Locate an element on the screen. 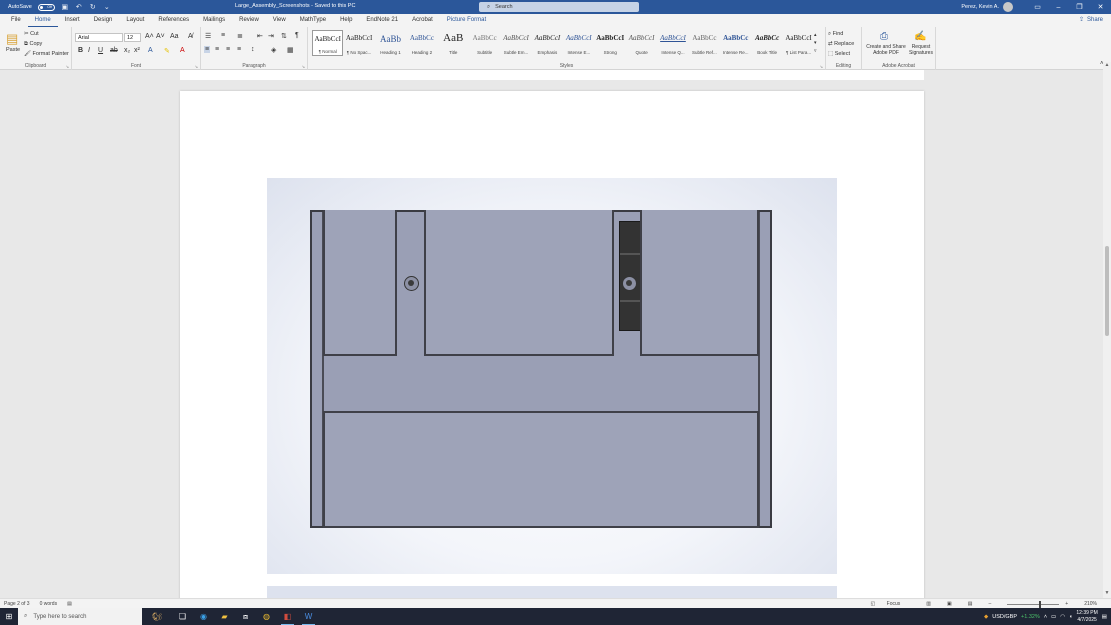  style-emphasis: AaBbCcI Emphasis is located at coordinates (547, 43).